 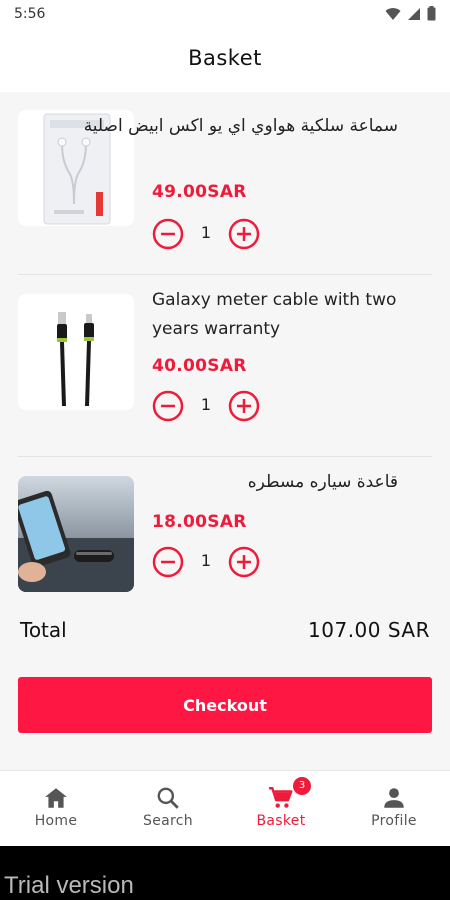 What do you see at coordinates (56, 809) in the screenshot?
I see `nav-item-home: Home` at bounding box center [56, 809].